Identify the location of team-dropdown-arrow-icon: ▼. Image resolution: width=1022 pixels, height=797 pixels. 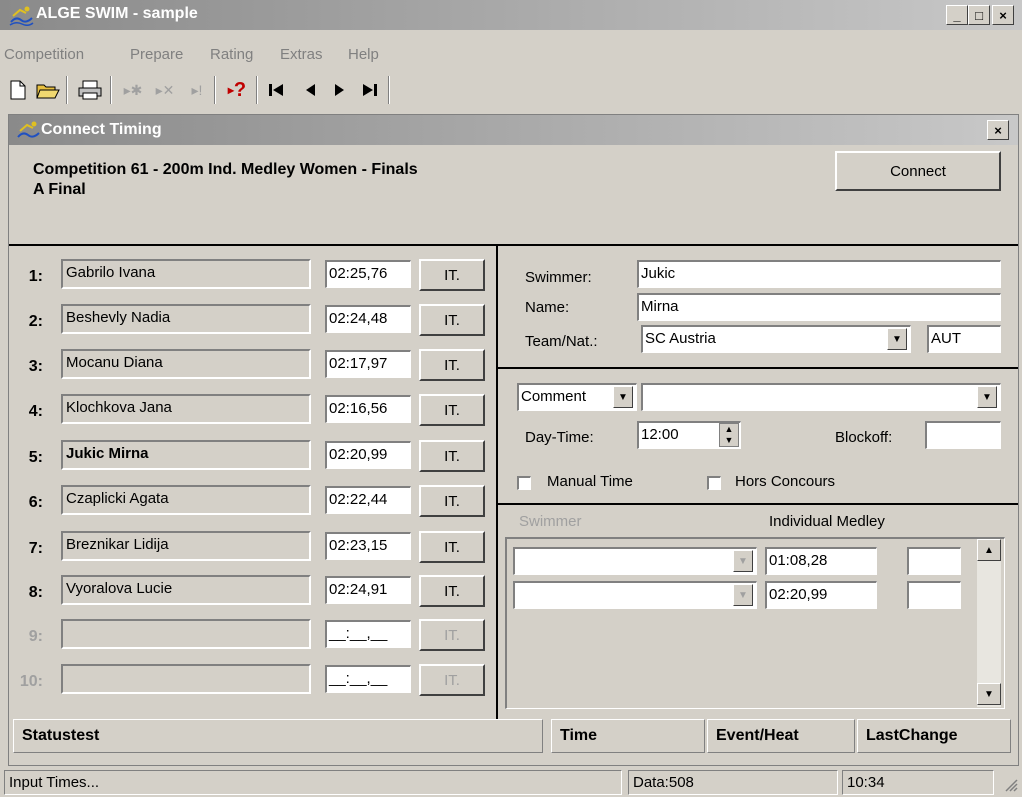
(897, 339).